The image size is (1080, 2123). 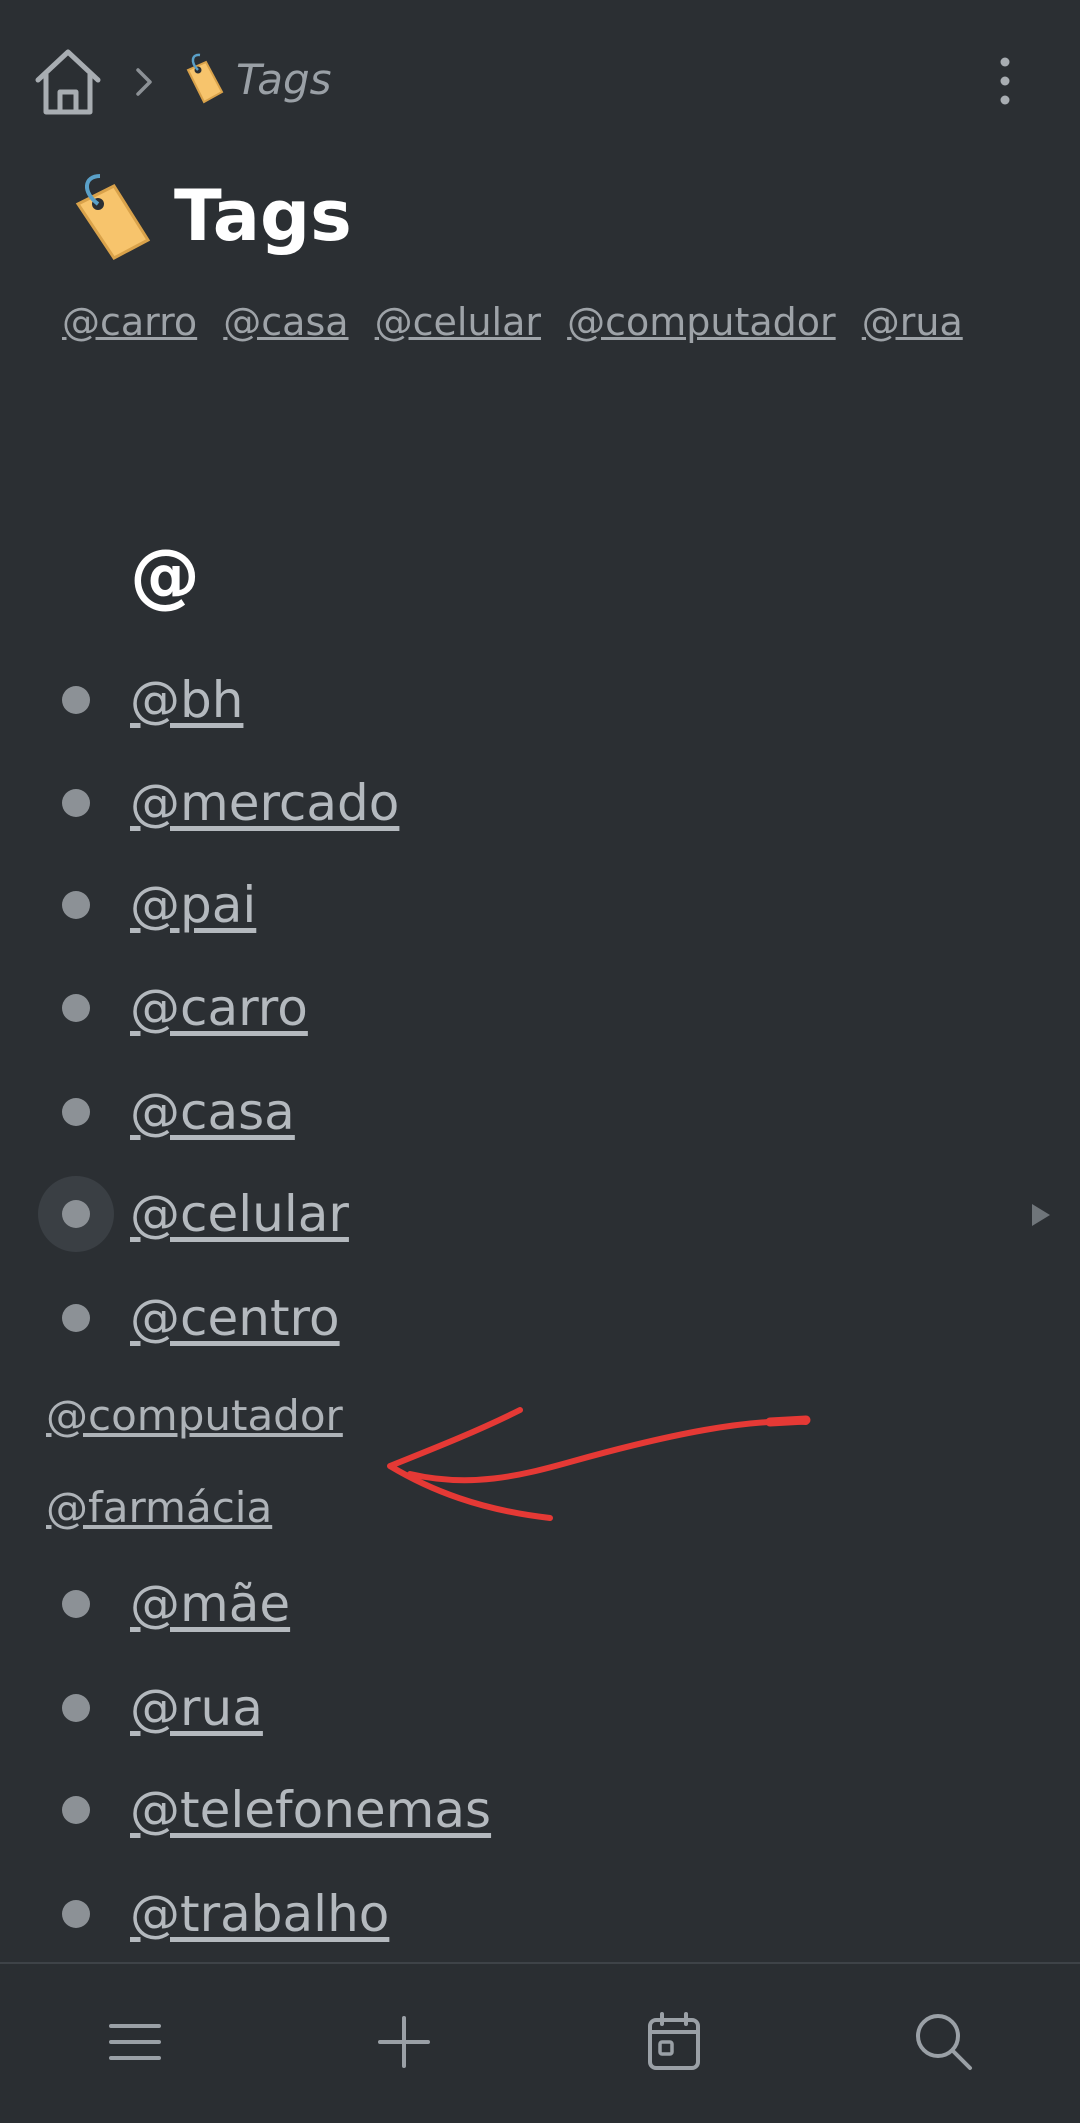 I want to click on tag-link: @casa, so click(x=285, y=322).